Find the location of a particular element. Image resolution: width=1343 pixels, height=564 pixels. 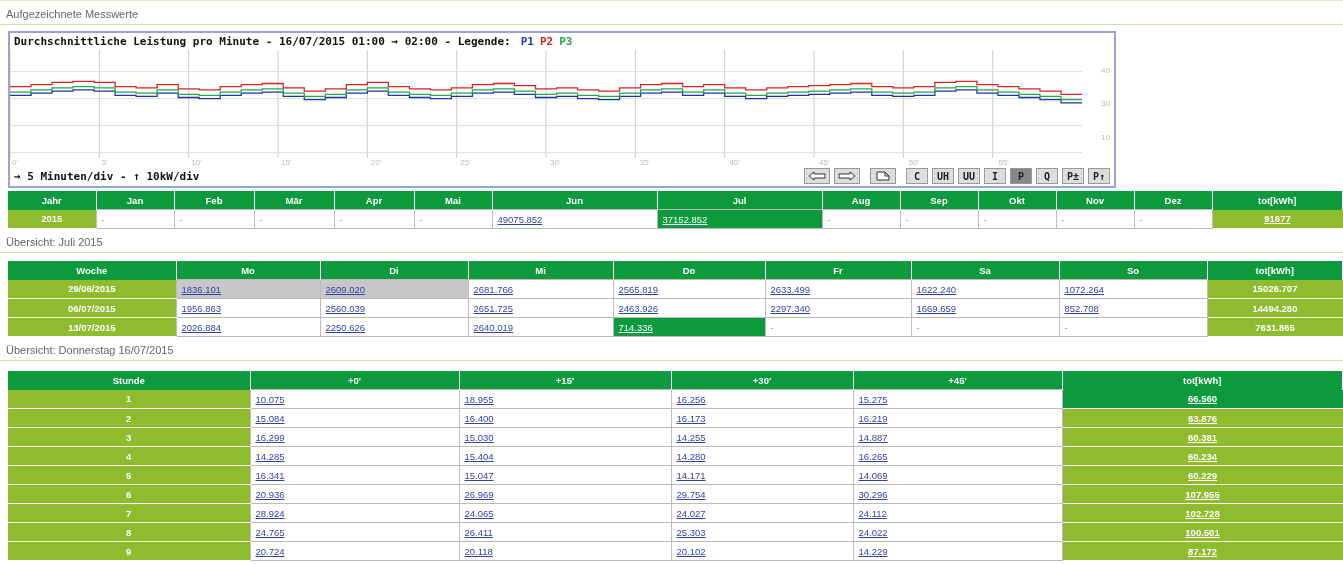

section-title: Übersicht: Donnerstag 16/07/2015 is located at coordinates (671, 349).